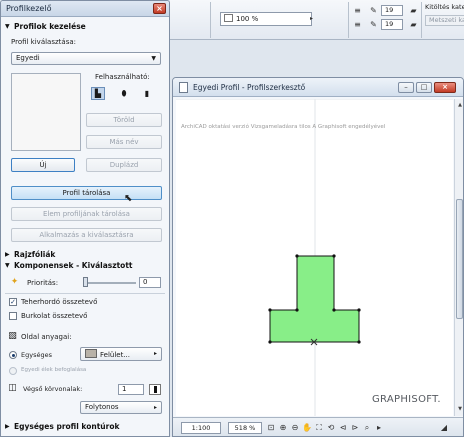  I want to click on section-profiles-header: ▼ Profilok kezelése, so click(85, 26).